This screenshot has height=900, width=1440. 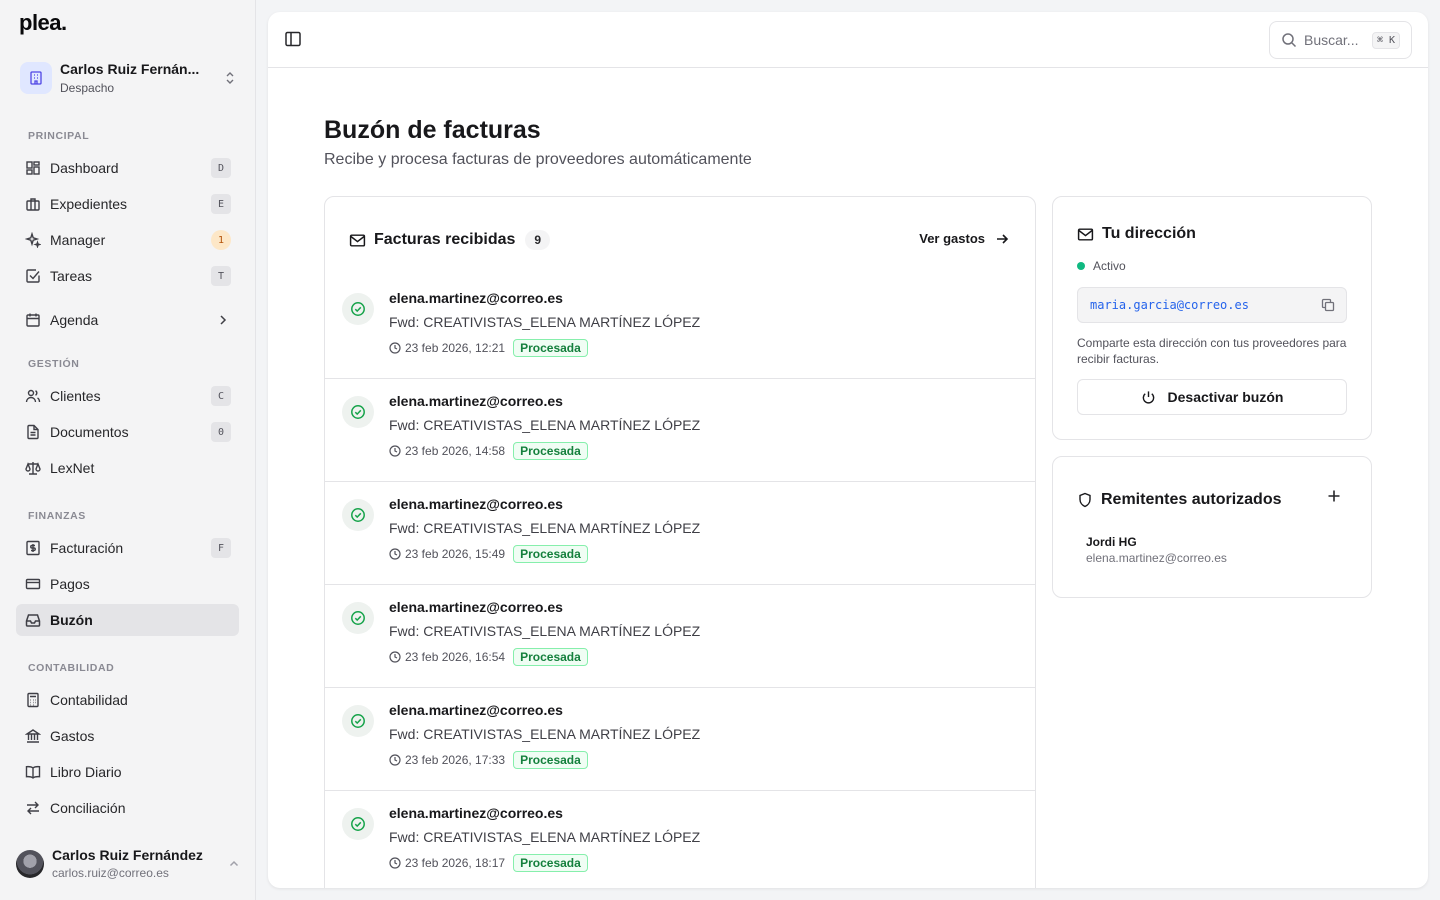 I want to click on sidebar-item-dashboard: Dashboard D, so click(x=127, y=168).